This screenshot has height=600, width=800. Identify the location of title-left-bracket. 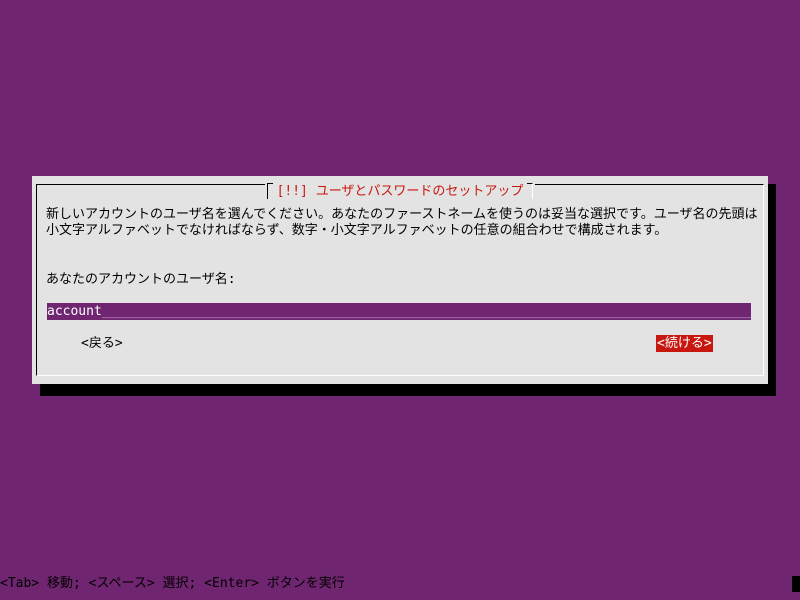
(269, 191).